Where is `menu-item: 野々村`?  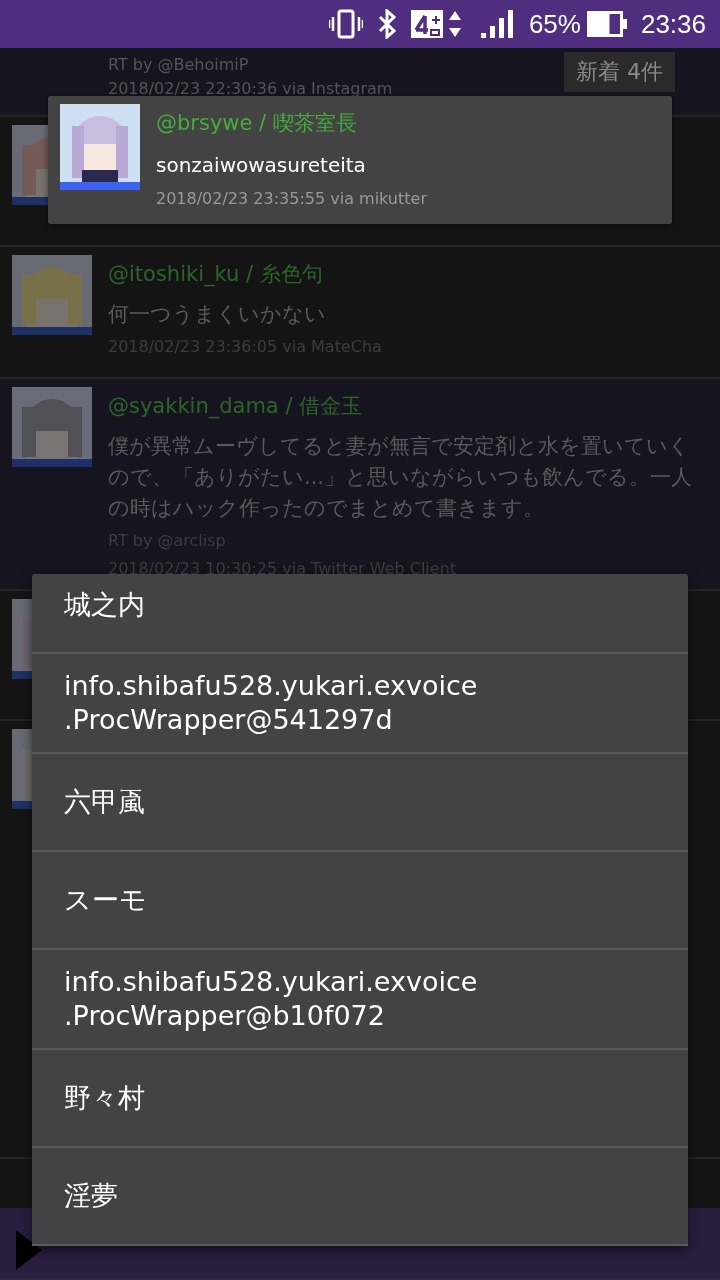 menu-item: 野々村 is located at coordinates (360, 1099).